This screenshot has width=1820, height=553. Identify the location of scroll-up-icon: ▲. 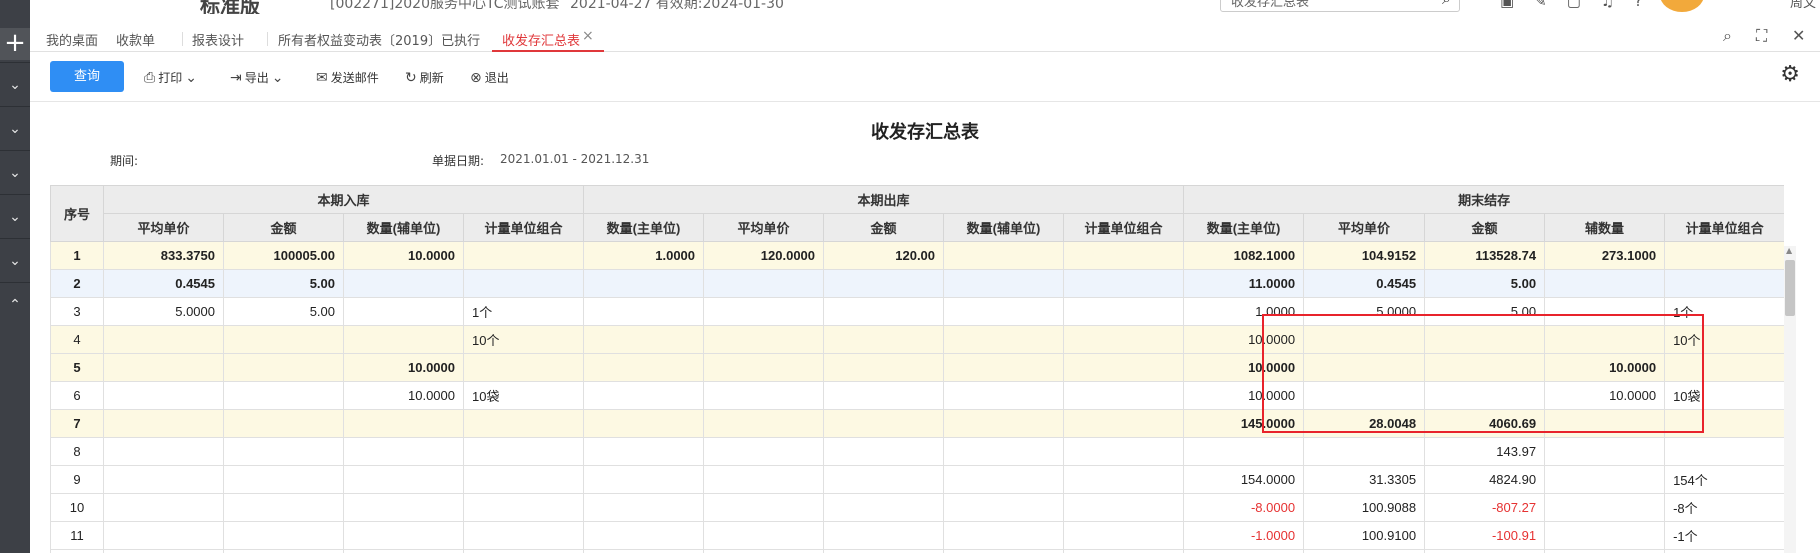
(1789, 250).